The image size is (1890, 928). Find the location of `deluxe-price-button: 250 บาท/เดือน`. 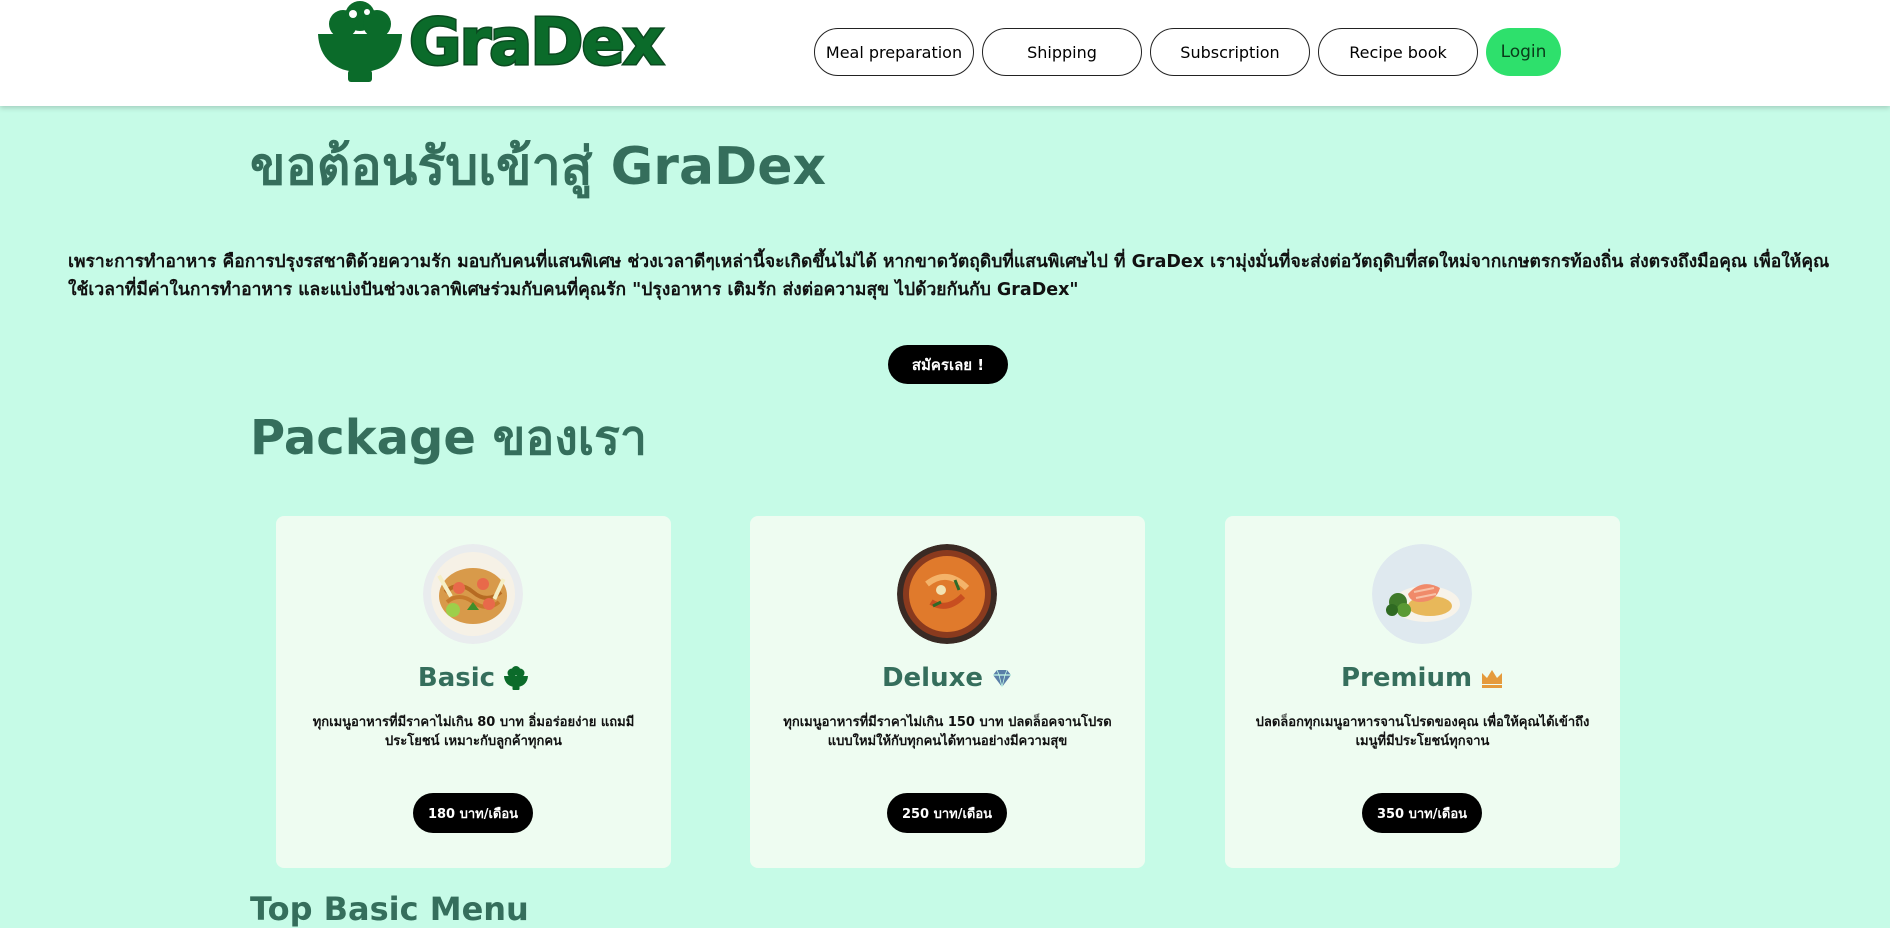

deluxe-price-button: 250 บาท/เดือน is located at coordinates (947, 813).